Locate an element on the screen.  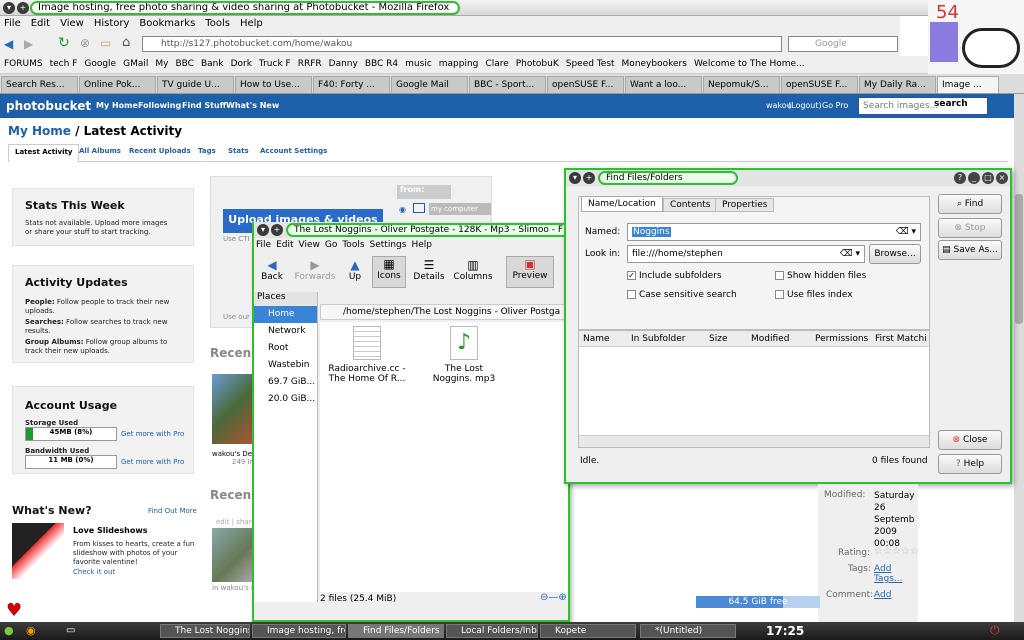
place-home: Home is located at coordinates (285, 314).